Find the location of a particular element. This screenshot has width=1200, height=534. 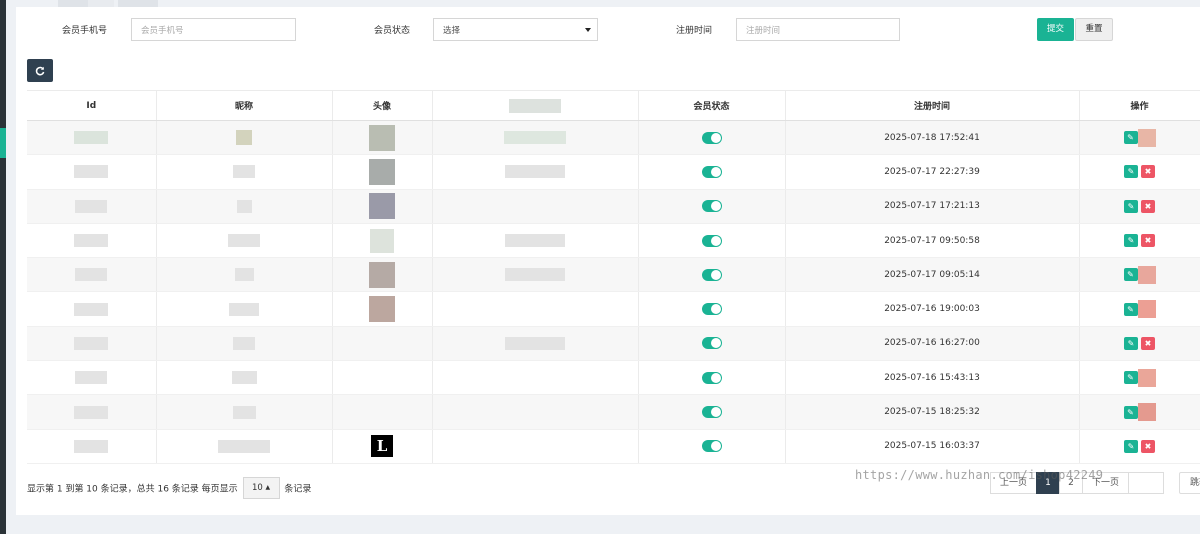

jump-button: 跳转 is located at coordinates (1189, 483).